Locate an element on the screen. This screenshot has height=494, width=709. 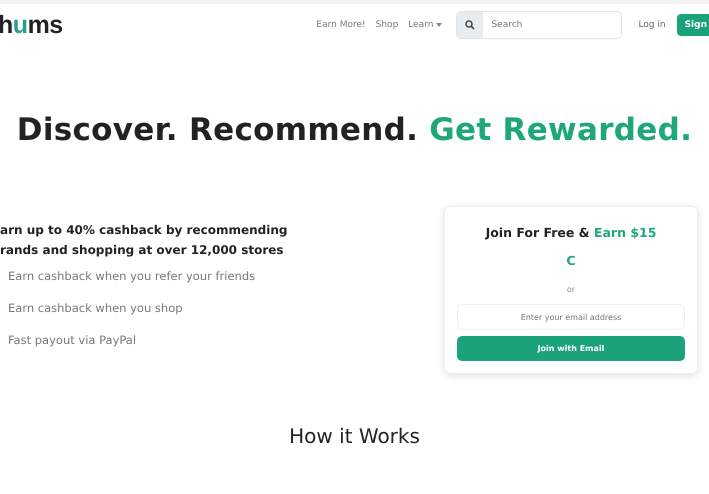
nav-link: Shop is located at coordinates (387, 25).